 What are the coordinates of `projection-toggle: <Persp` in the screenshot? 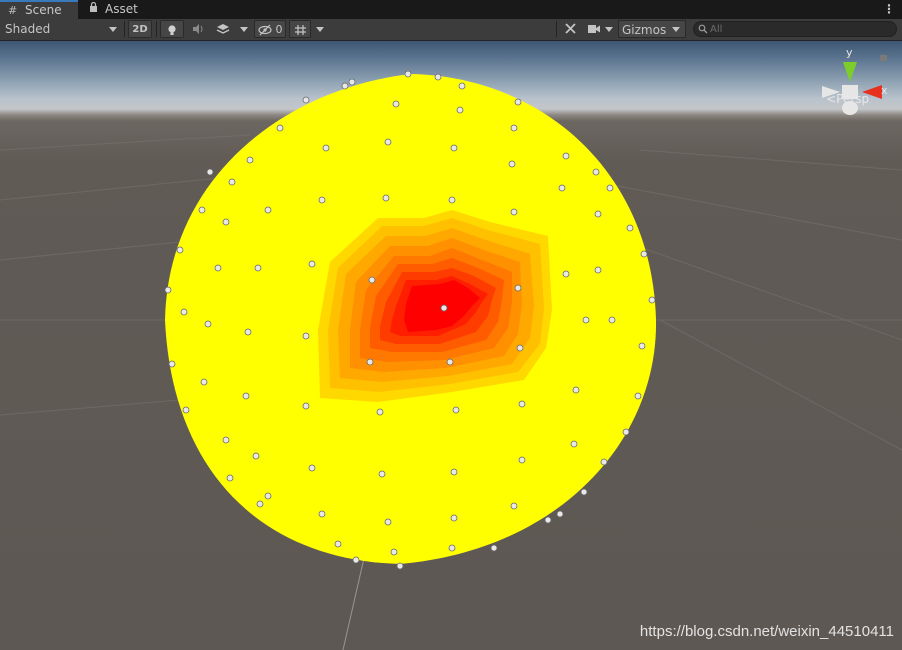 It's located at (847, 99).